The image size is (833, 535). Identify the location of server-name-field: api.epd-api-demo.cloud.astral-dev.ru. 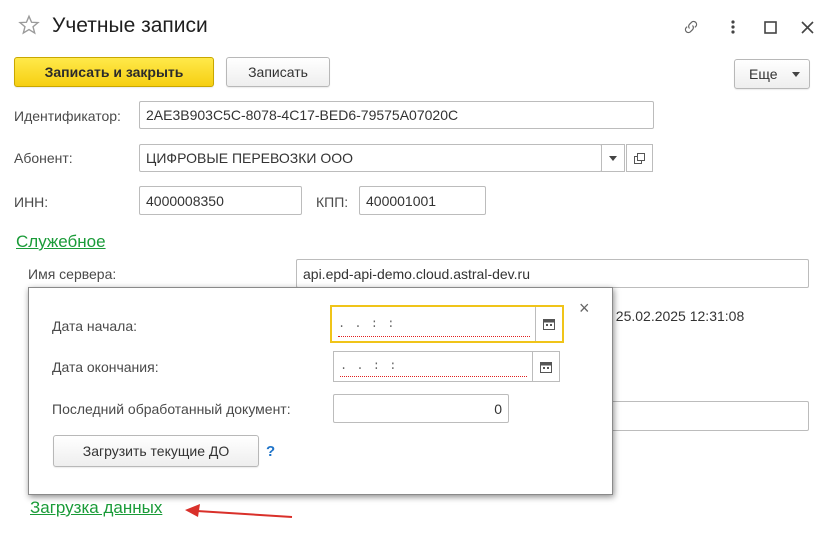
(552, 273).